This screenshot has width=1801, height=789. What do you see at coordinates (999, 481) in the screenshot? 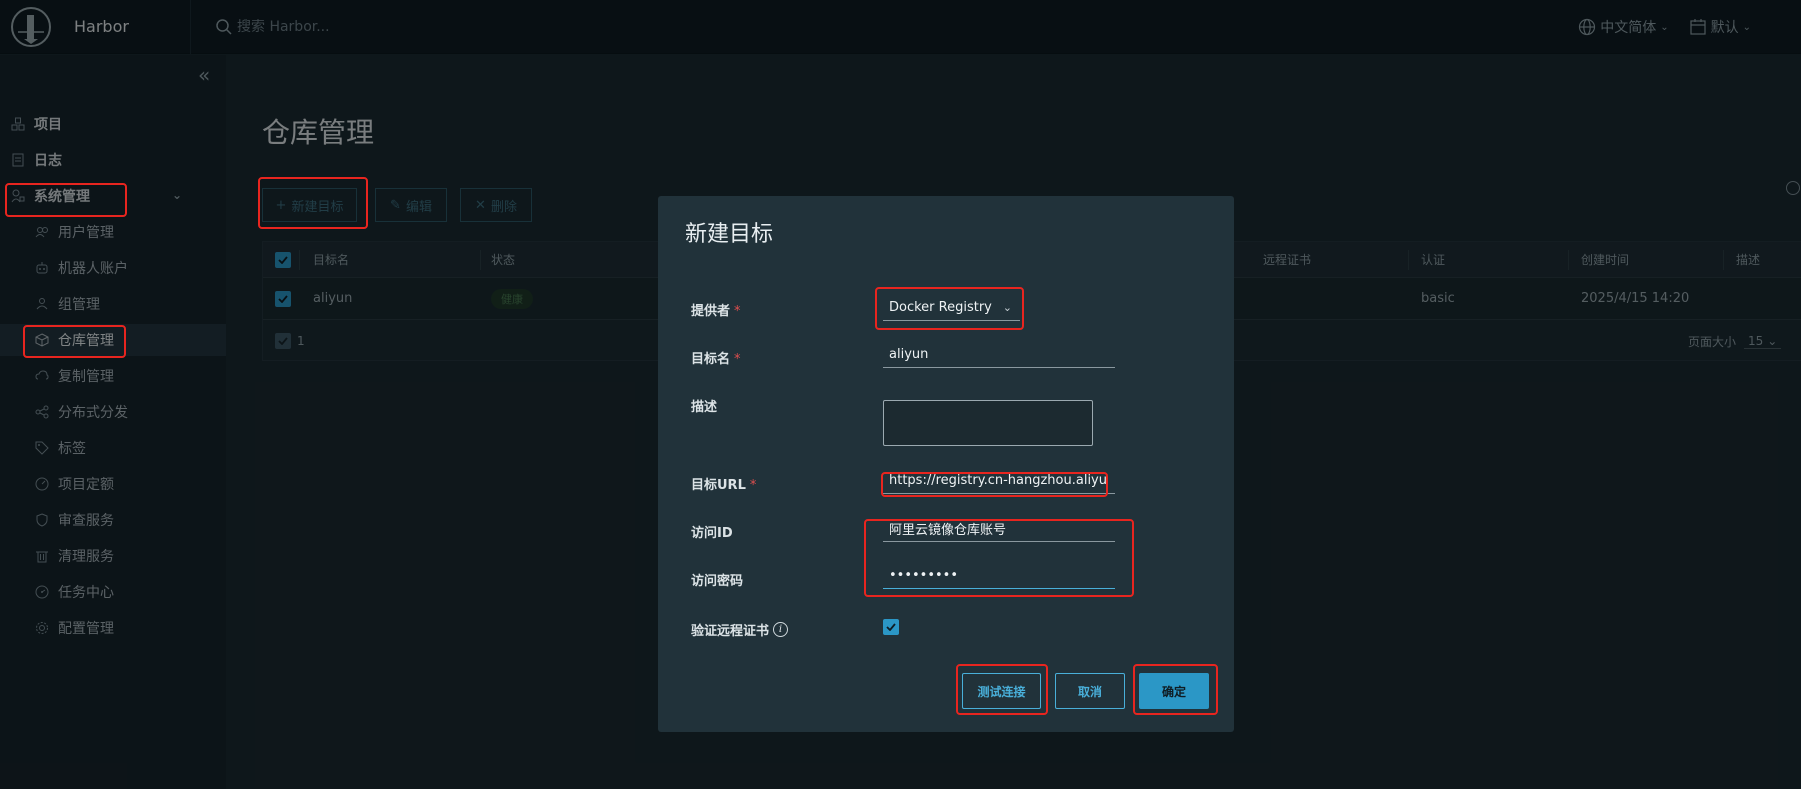
I see `endpoint-url-input` at bounding box center [999, 481].